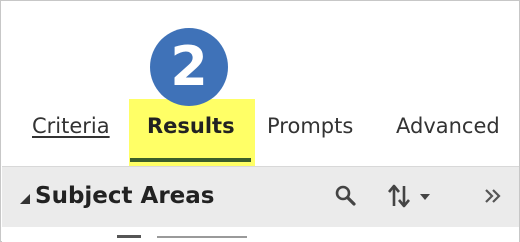 This screenshot has width=520, height=242. Describe the element at coordinates (260, 234) in the screenshot. I see `subject-areas-list-edge` at that location.